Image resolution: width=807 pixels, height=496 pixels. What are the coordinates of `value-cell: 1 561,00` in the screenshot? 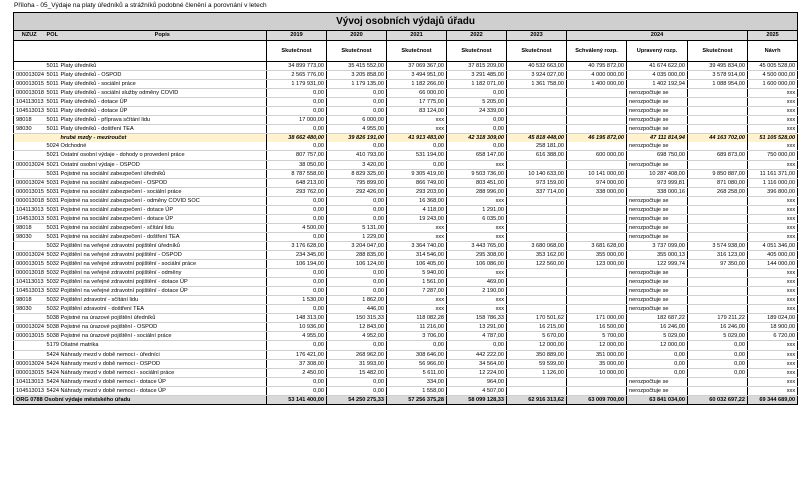 It's located at (416, 282).